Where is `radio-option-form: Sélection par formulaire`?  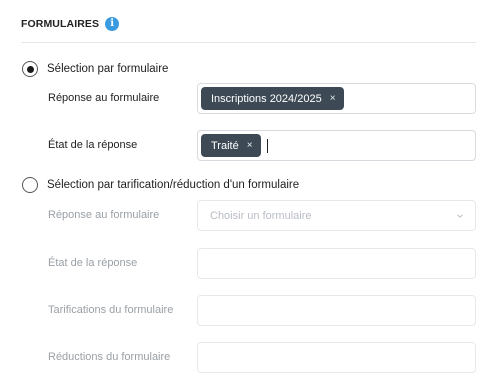 radio-option-form: Sélection par formulaire is located at coordinates (95, 69).